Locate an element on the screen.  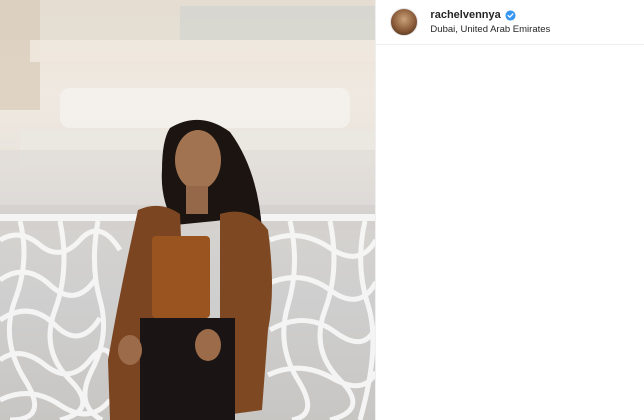
verified-badge-icon is located at coordinates (510, 15).